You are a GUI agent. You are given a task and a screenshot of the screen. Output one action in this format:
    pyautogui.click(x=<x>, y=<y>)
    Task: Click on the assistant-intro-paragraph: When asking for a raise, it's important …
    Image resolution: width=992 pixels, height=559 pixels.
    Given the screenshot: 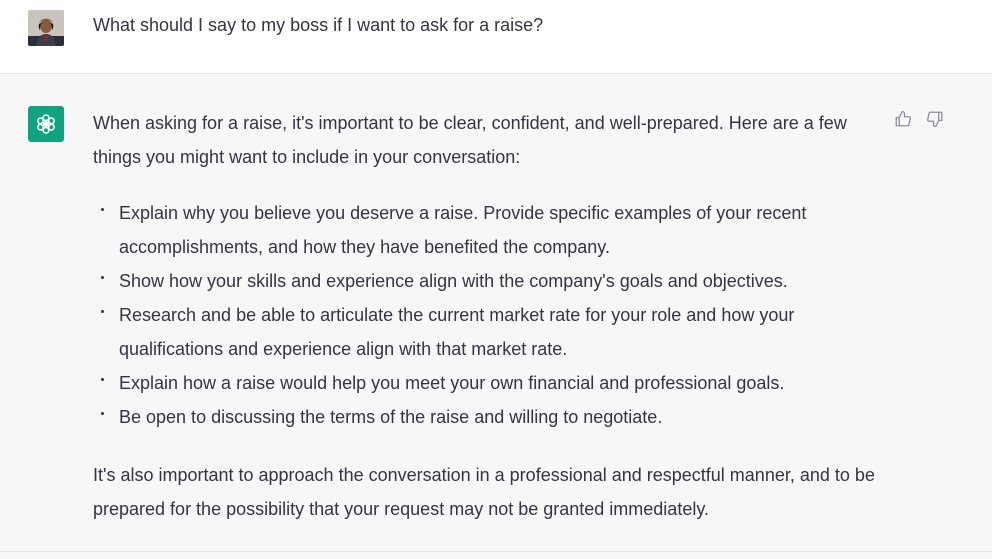 What is the action you would take?
    pyautogui.click(x=470, y=140)
    